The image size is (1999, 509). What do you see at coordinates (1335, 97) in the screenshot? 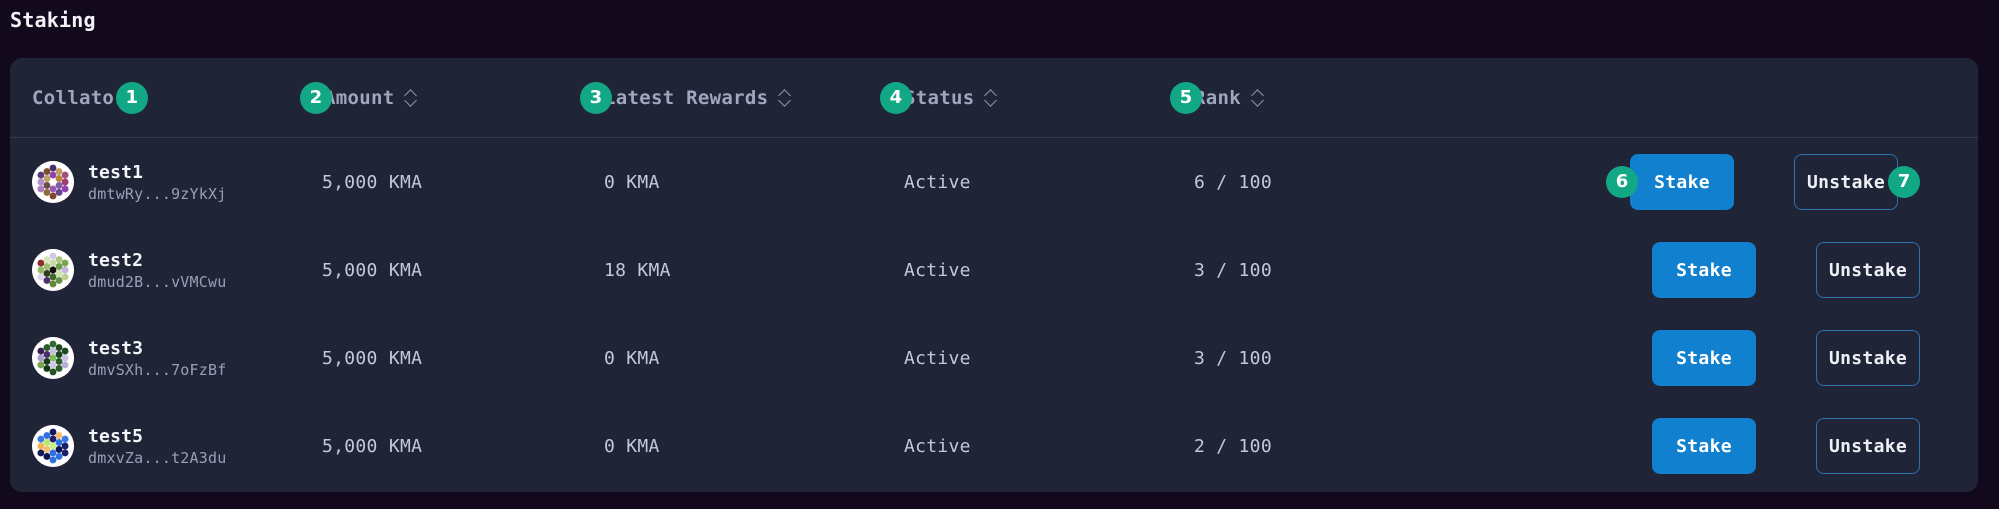
I see `column-header-rank: 5 Rank` at bounding box center [1335, 97].